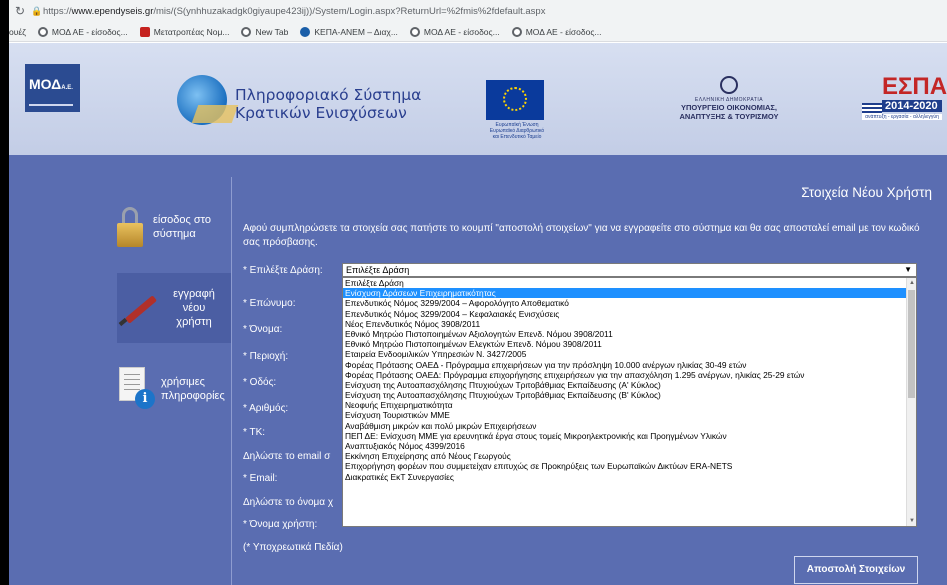 This screenshot has width=947, height=585. Describe the element at coordinates (908, 270) in the screenshot. I see `dropdown-arrow-icon: ▼` at that location.